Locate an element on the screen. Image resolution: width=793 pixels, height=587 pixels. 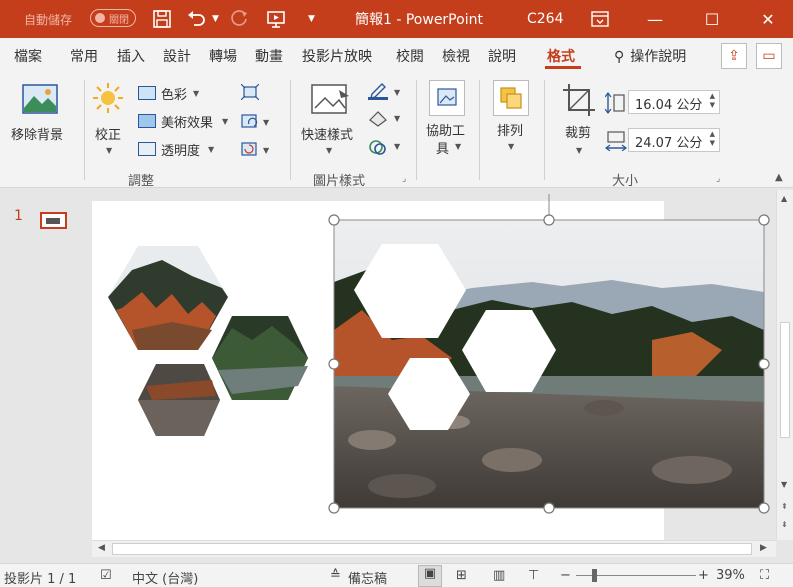
slide-sorter-icon: ⊞ is located at coordinates (461, 575).